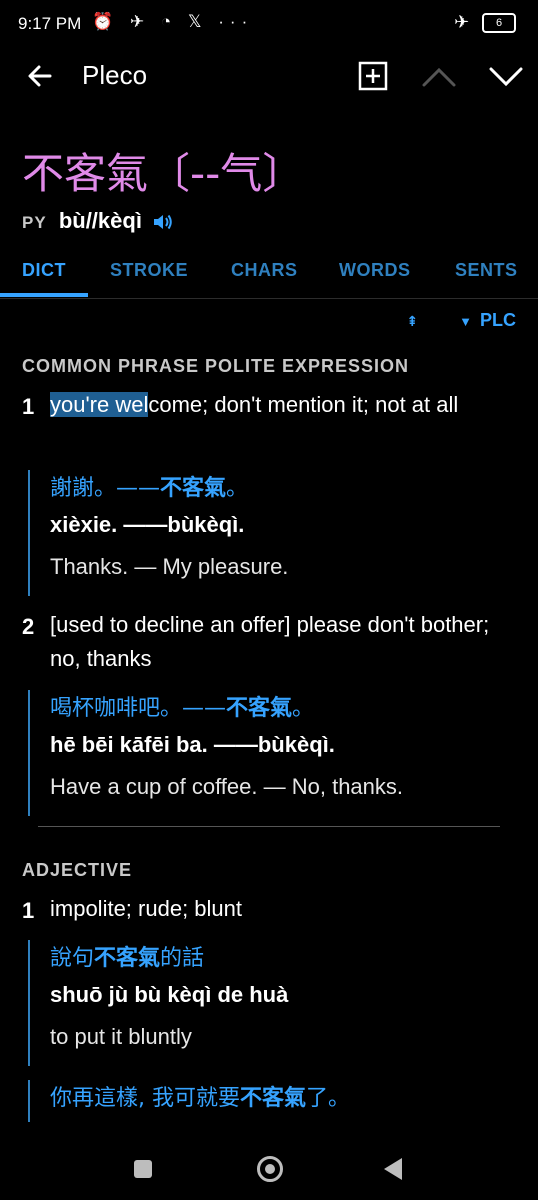 The width and height of the screenshot is (538, 1200). What do you see at coordinates (169, 961) in the screenshot?
I see `example-chinese: 說句不客氣的話` at bounding box center [169, 961].